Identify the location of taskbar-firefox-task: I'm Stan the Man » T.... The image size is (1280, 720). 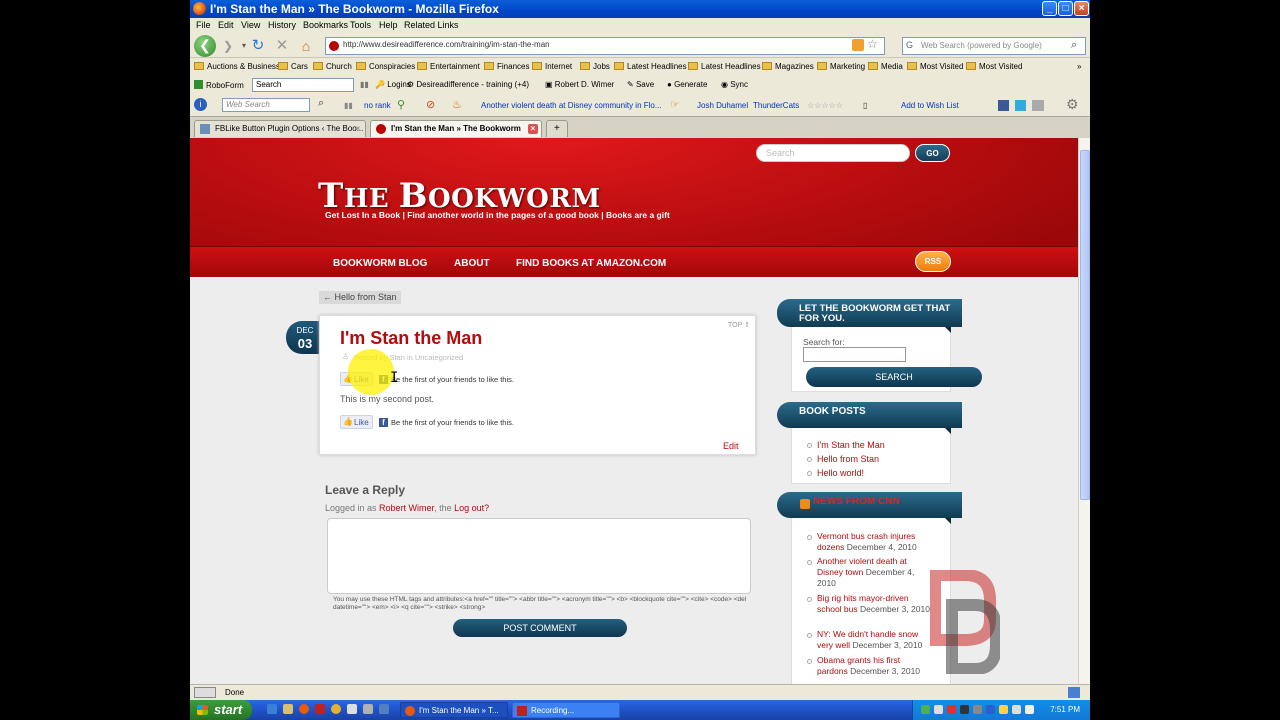
(454, 710).